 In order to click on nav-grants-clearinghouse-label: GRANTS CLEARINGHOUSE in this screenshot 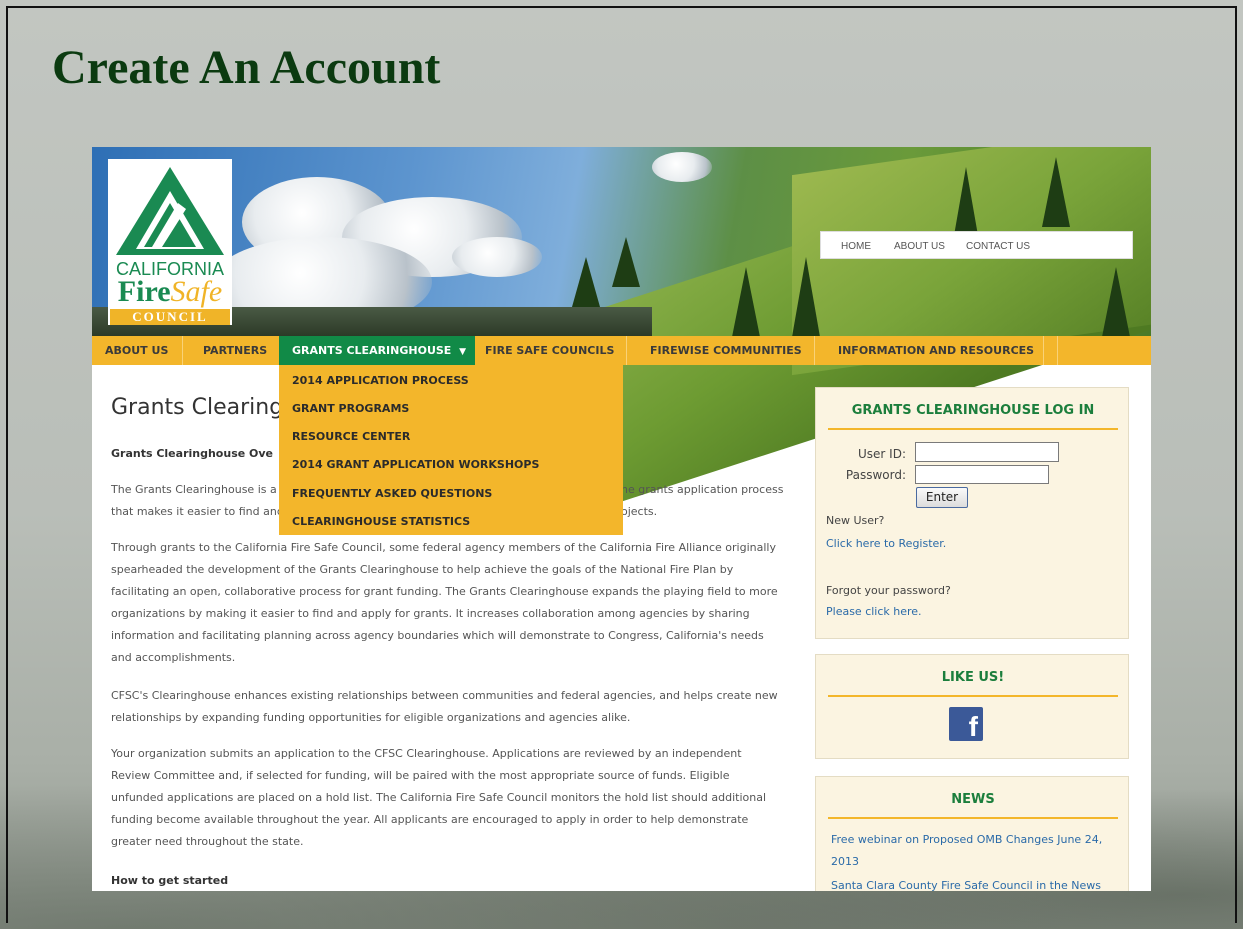, I will do `click(372, 350)`.